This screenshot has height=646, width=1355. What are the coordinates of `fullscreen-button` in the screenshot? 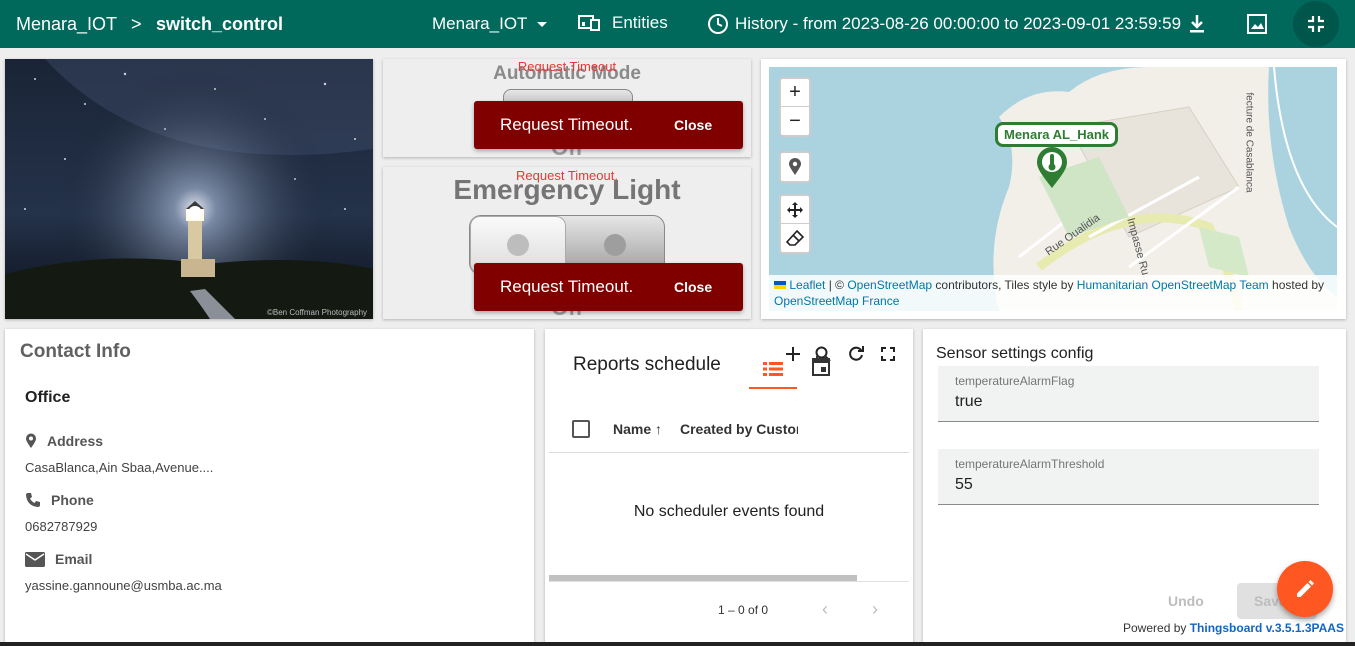 It's located at (888, 354).